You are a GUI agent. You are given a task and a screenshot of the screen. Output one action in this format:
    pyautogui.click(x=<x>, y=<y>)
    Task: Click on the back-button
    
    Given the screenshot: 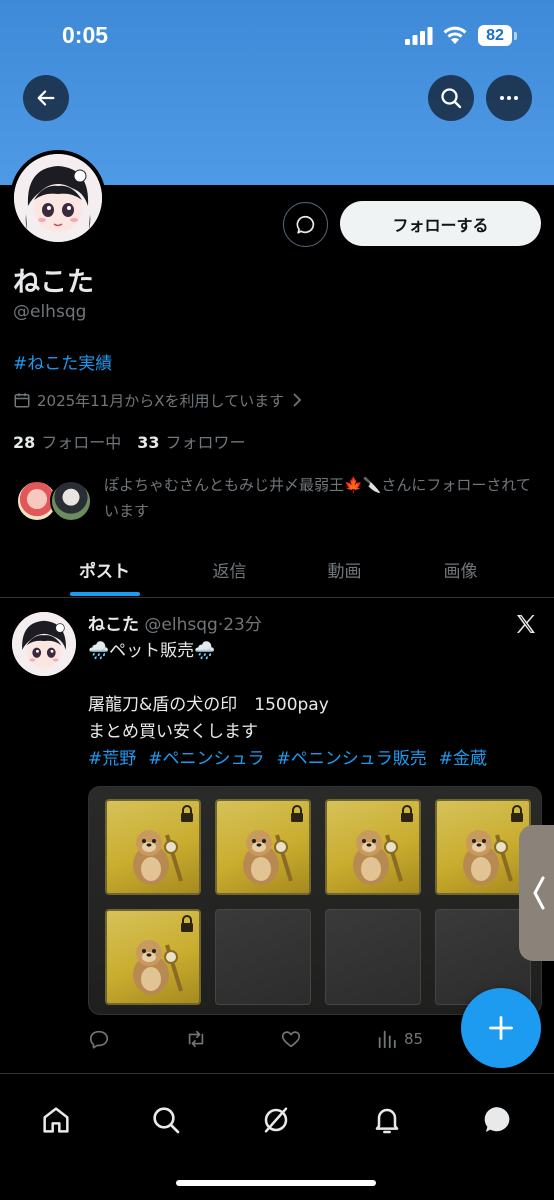 What is the action you would take?
    pyautogui.click(x=46, y=98)
    